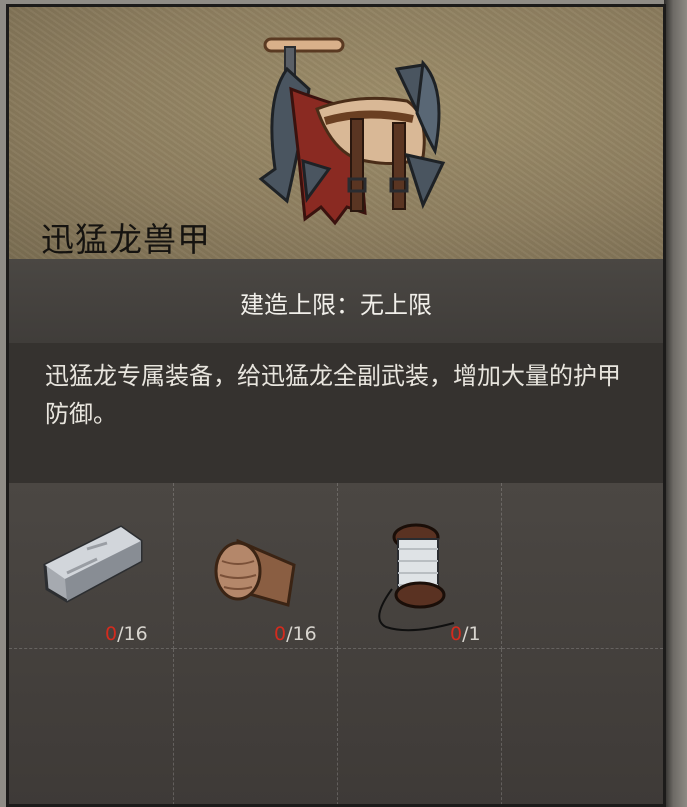 The image size is (687, 807). Describe the element at coordinates (333, 395) in the screenshot. I see `description-text: 迅猛龙专属装备，给迅猛龙全副武装，增加大量的护甲防御。` at that location.